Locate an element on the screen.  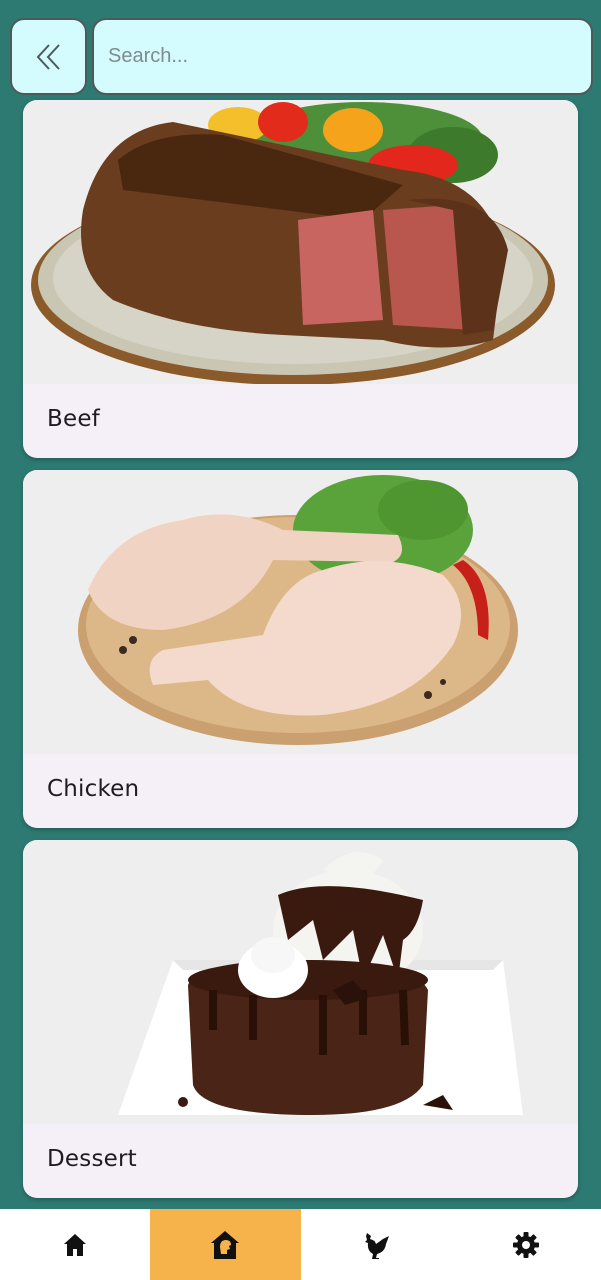
nav-categories is located at coordinates (225, 1244).